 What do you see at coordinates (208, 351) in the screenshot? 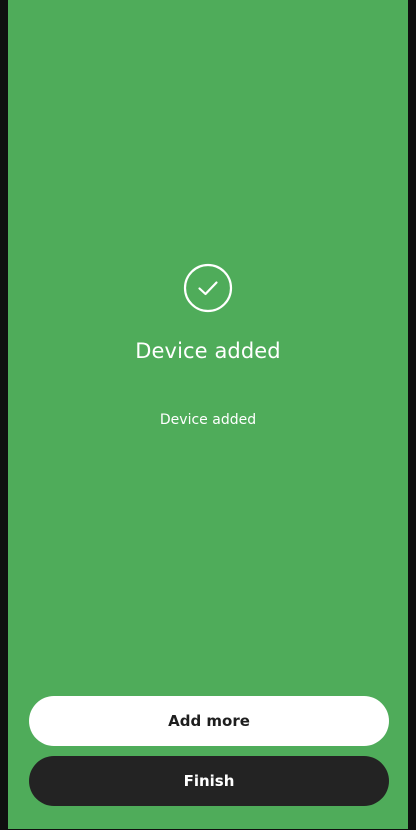
I see `status-title: Device added` at bounding box center [208, 351].